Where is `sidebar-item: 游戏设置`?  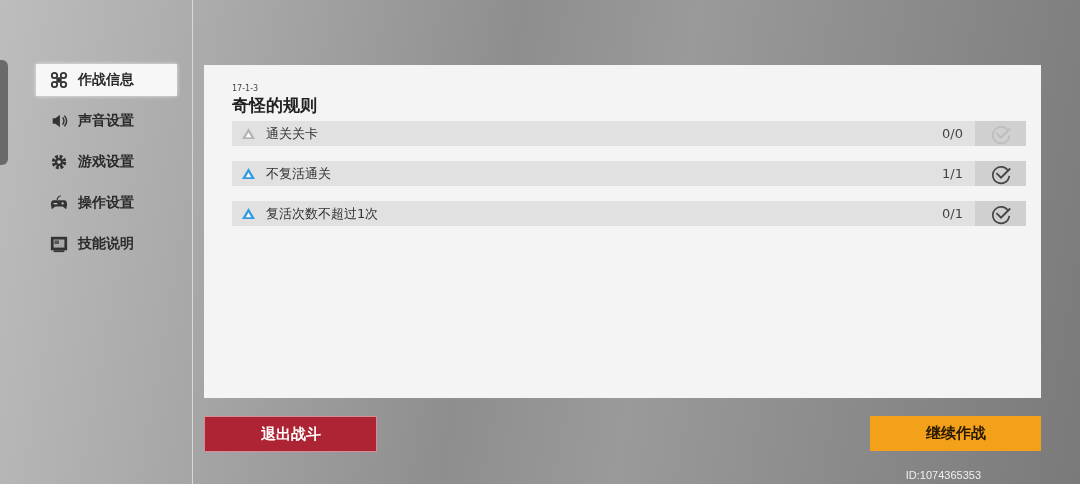
sidebar-item: 游戏设置 is located at coordinates (106, 162).